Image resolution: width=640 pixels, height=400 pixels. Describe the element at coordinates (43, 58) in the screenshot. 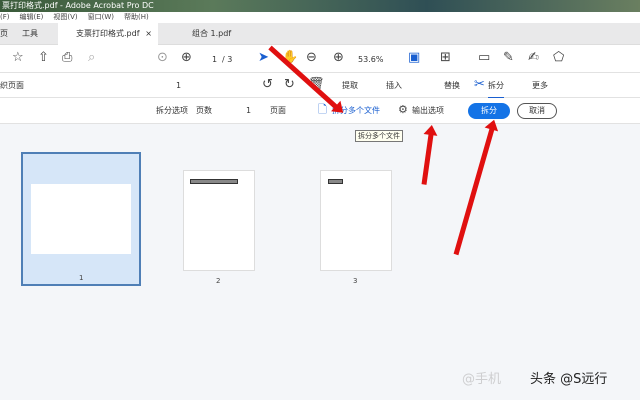

I see `upload-cloud-icon: ⇧` at that location.